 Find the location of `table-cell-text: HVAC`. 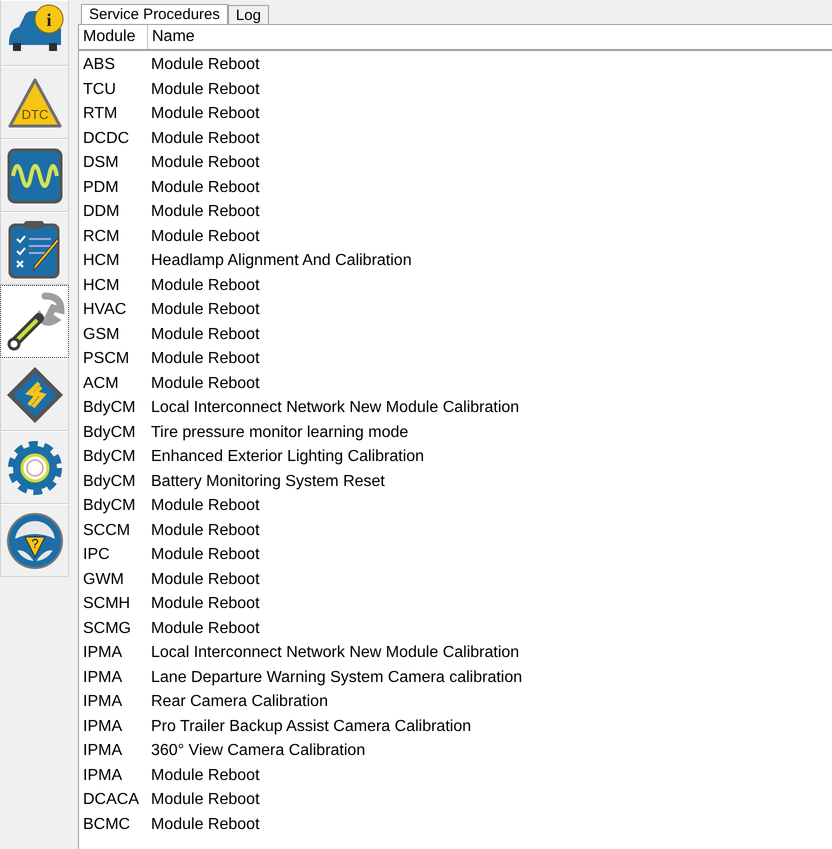

table-cell-text: HVAC is located at coordinates (105, 310).